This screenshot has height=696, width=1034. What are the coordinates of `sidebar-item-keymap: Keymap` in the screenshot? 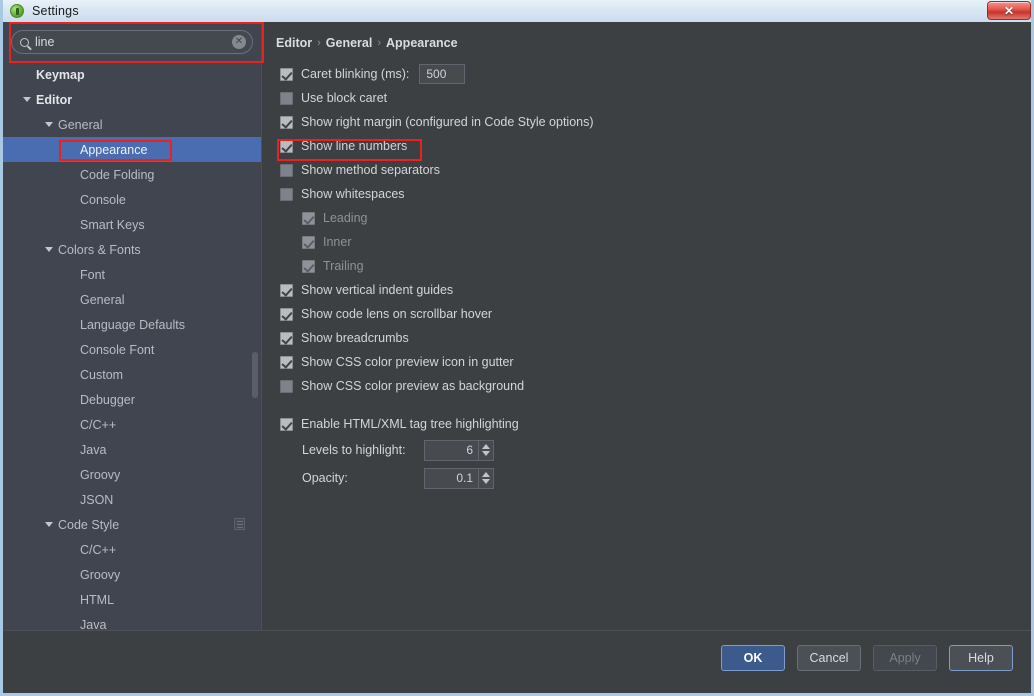 It's located at (132, 74).